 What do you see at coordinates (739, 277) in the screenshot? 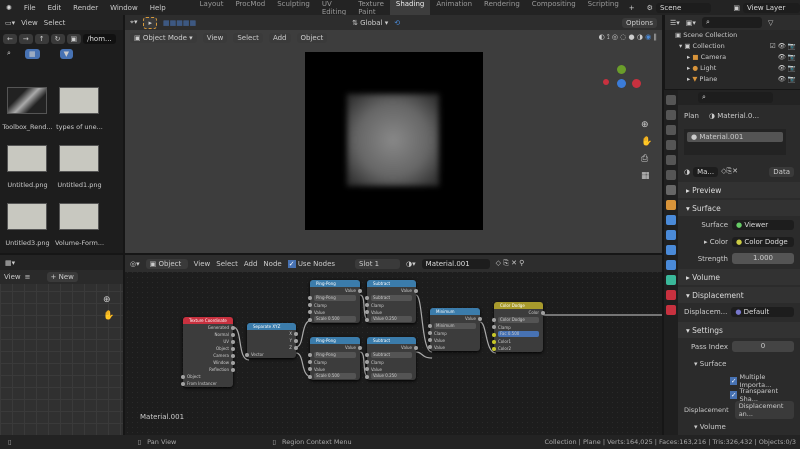
I see `panel-volume: ▸ Volume` at bounding box center [739, 277].